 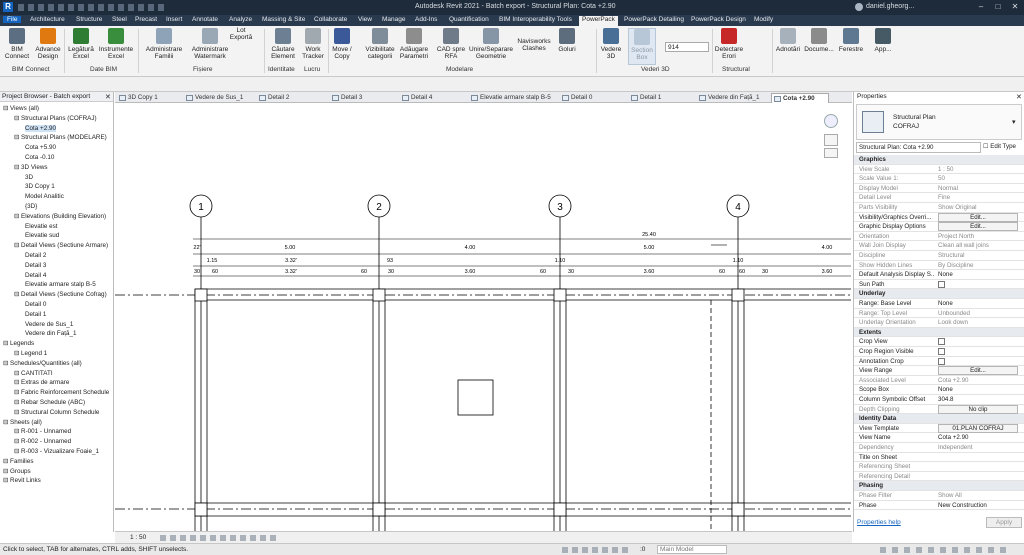 What do you see at coordinates (12, 19) in the screenshot?
I see `menu-file: File` at bounding box center [12, 19].